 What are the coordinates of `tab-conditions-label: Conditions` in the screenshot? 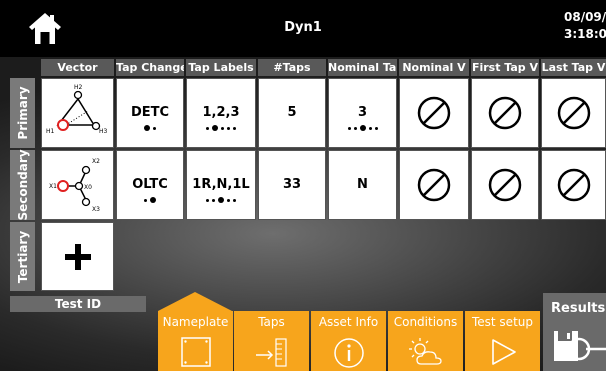 It's located at (425, 322).